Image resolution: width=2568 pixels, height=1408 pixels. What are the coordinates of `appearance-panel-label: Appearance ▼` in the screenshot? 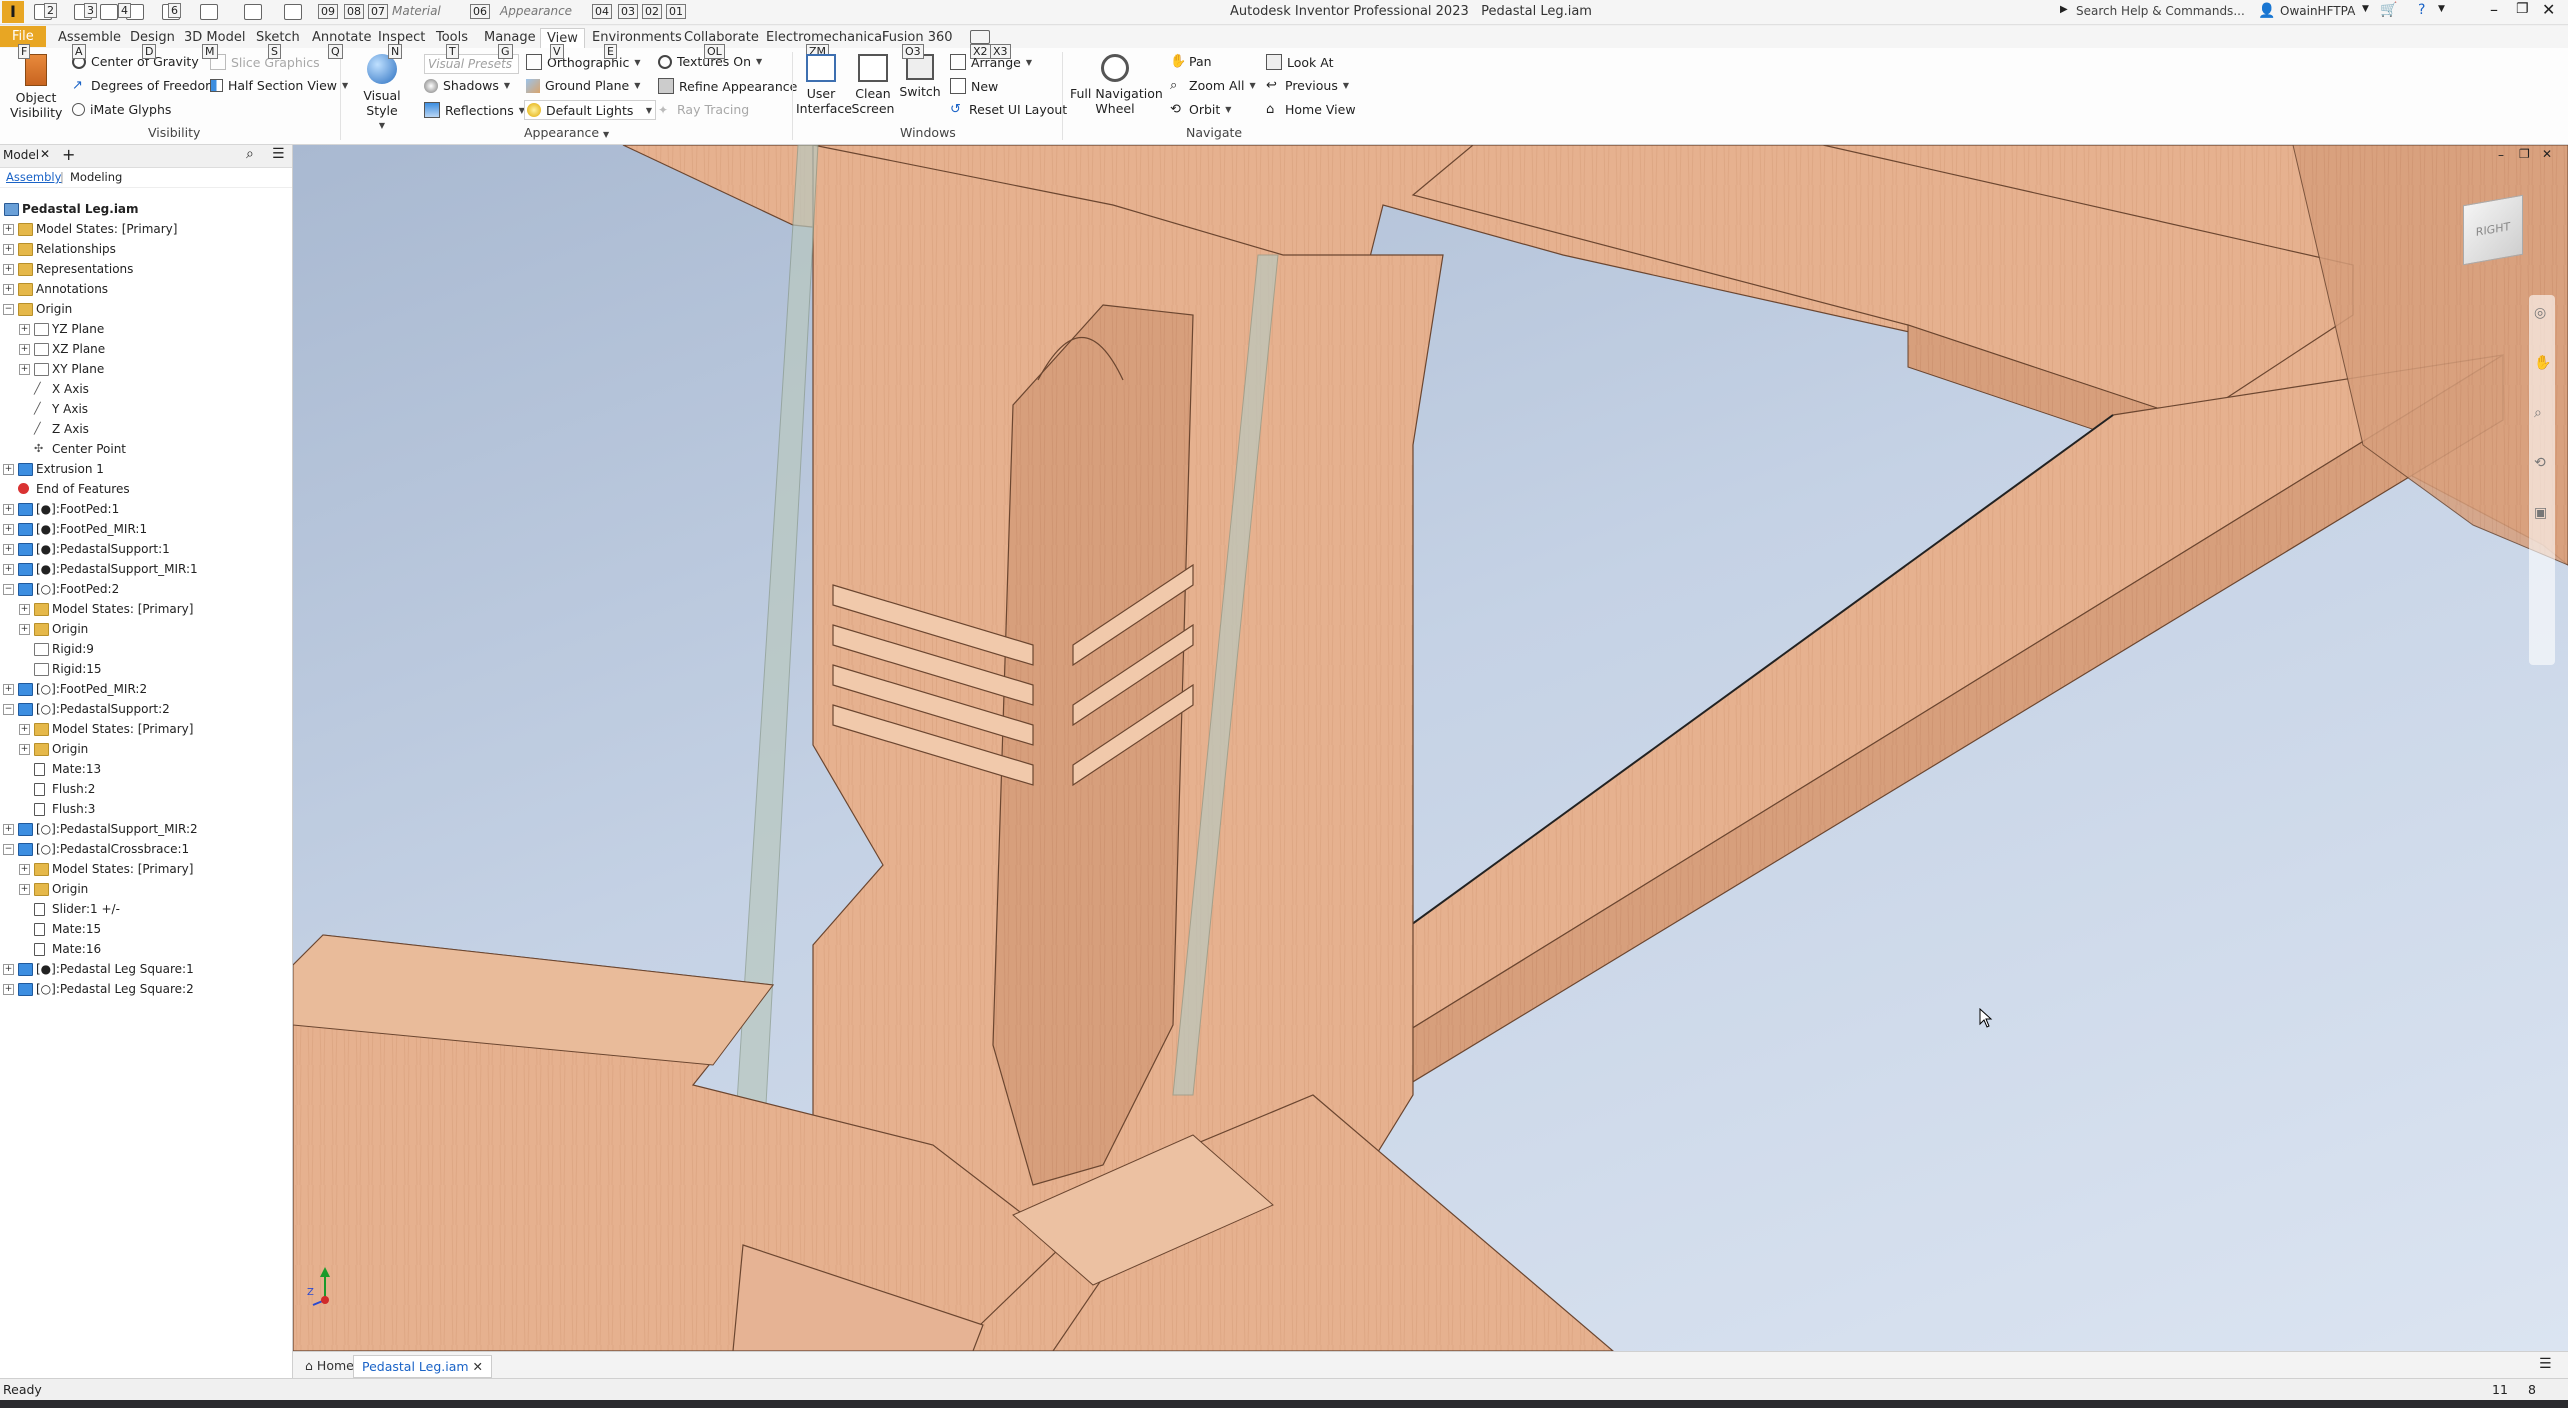 It's located at (566, 132).